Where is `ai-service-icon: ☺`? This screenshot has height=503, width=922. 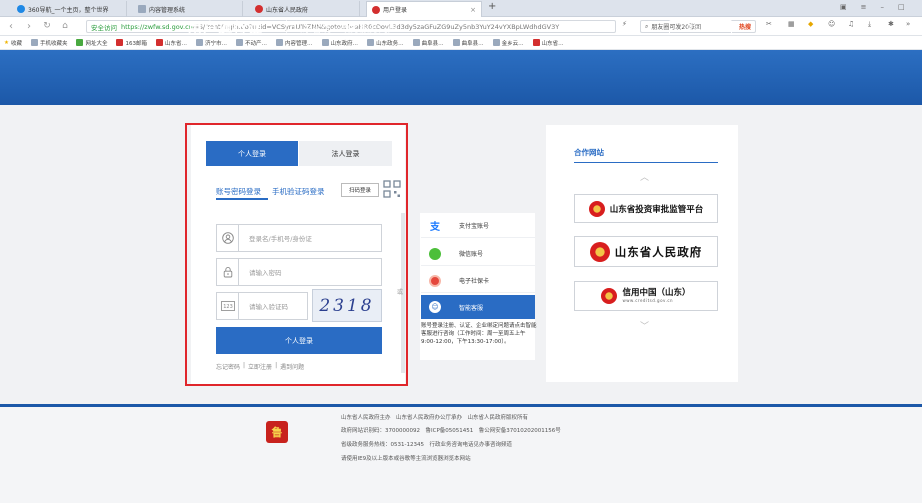 ai-service-icon: ☺ is located at coordinates (435, 307).